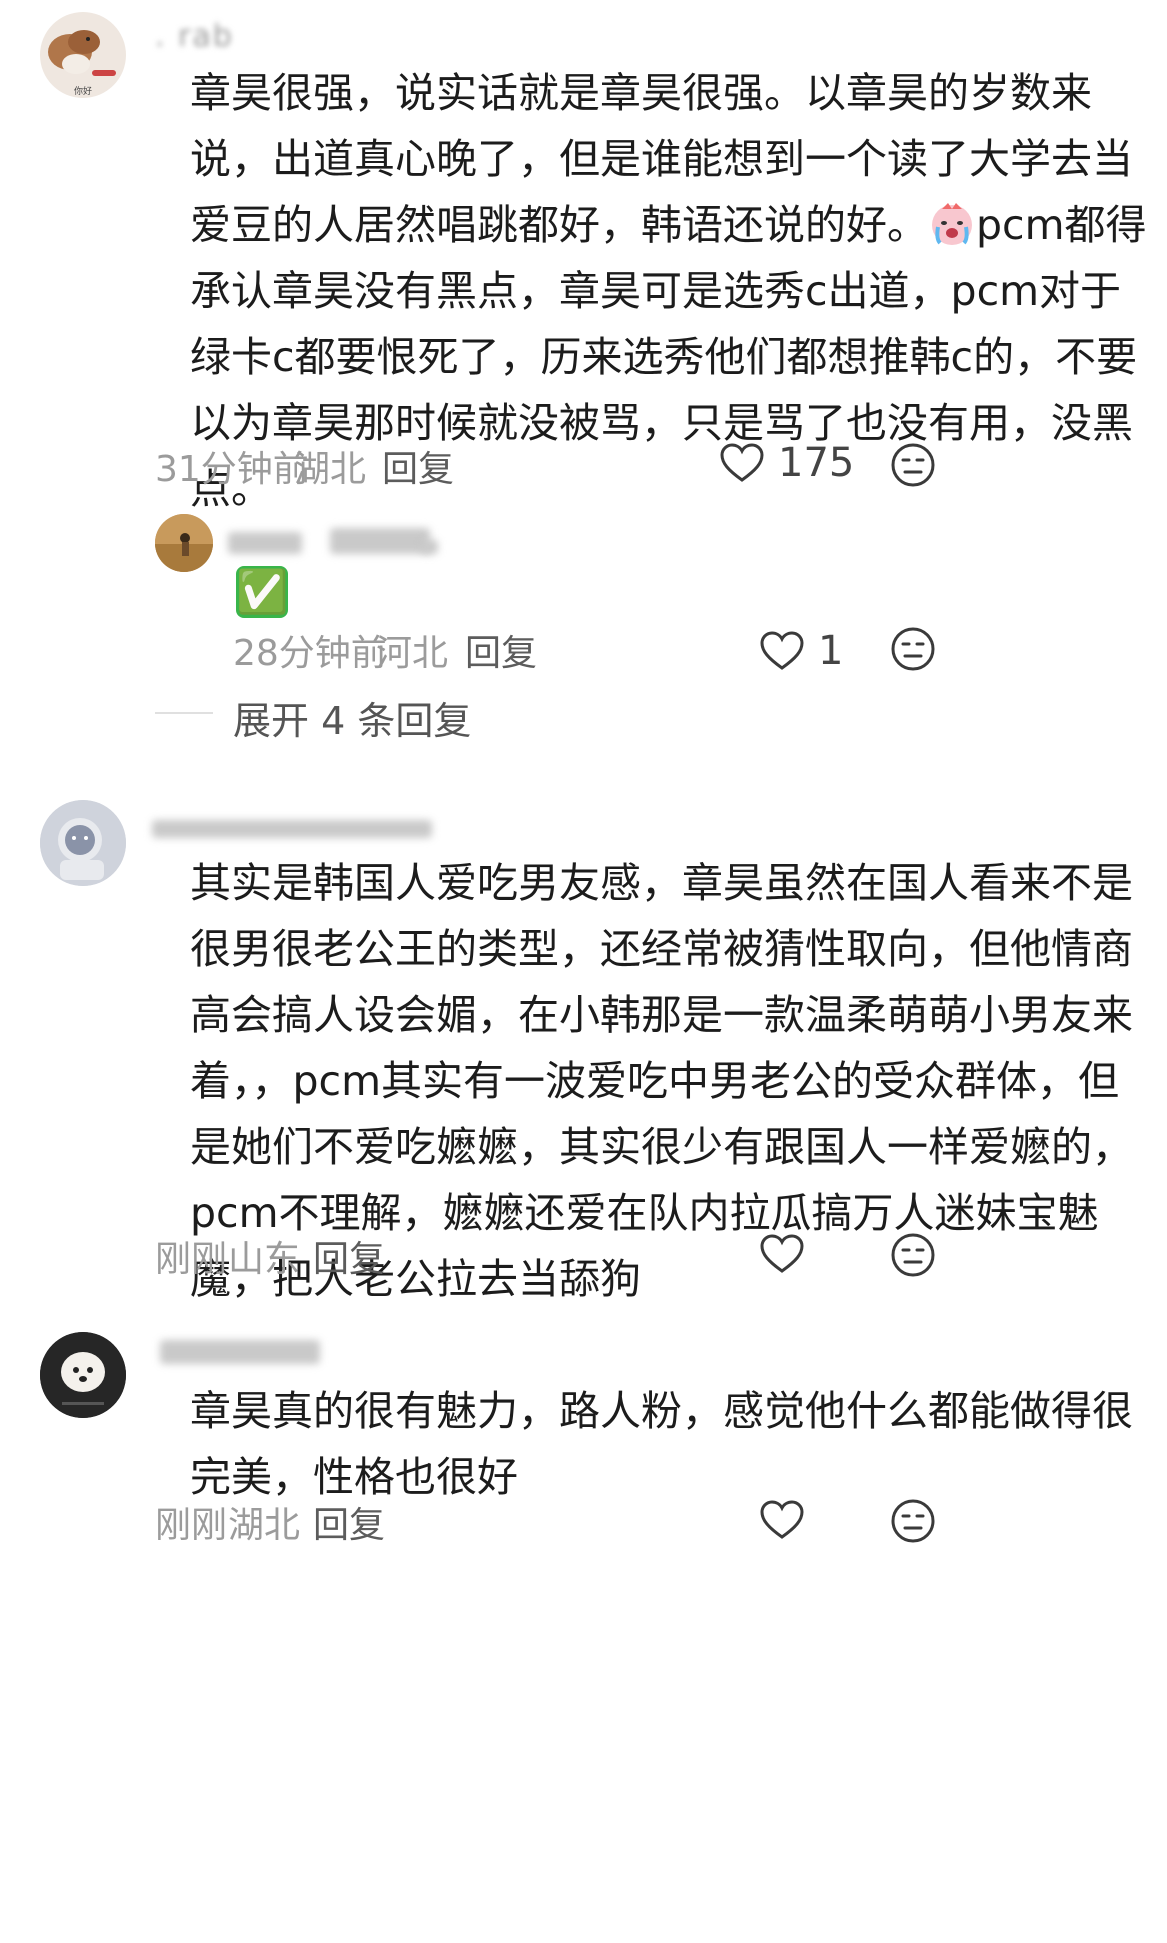 The height and width of the screenshot is (1943, 1167). Describe the element at coordinates (661, 1444) in the screenshot. I see `comment-text: 章昊真的很有魅力，路人粉，感觉他什么都能做得很完美，性格也很好` at that location.